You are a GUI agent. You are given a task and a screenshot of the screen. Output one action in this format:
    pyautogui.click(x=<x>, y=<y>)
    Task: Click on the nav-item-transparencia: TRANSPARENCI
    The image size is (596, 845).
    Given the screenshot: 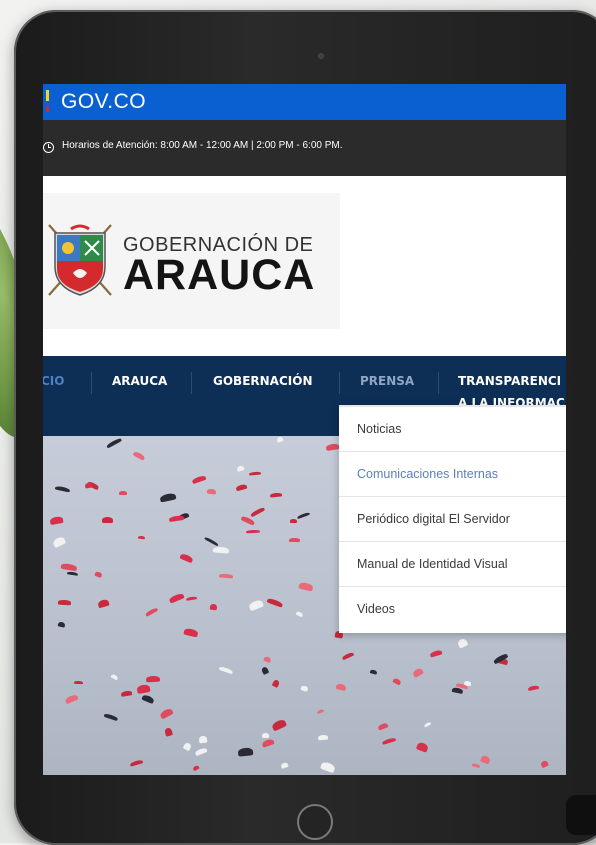 What is the action you would take?
    pyautogui.click(x=509, y=381)
    